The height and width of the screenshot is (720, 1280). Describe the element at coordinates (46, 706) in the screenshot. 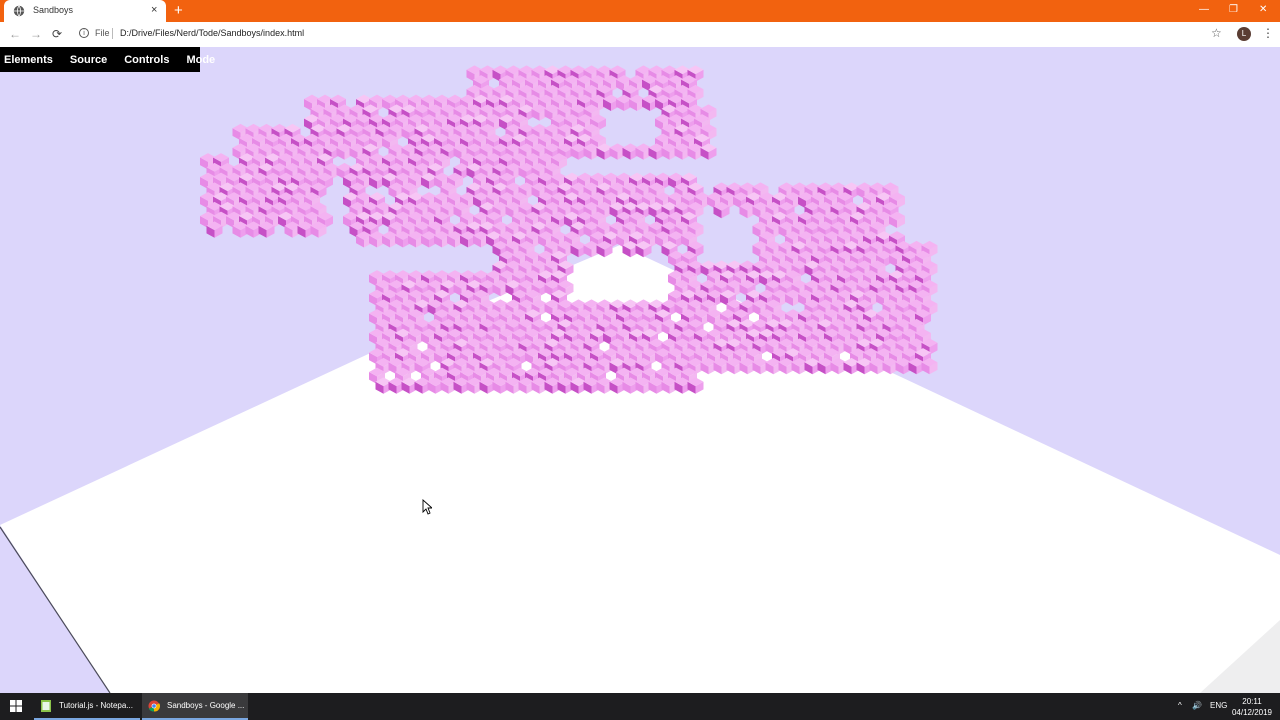

I see `notepad-icon` at that location.